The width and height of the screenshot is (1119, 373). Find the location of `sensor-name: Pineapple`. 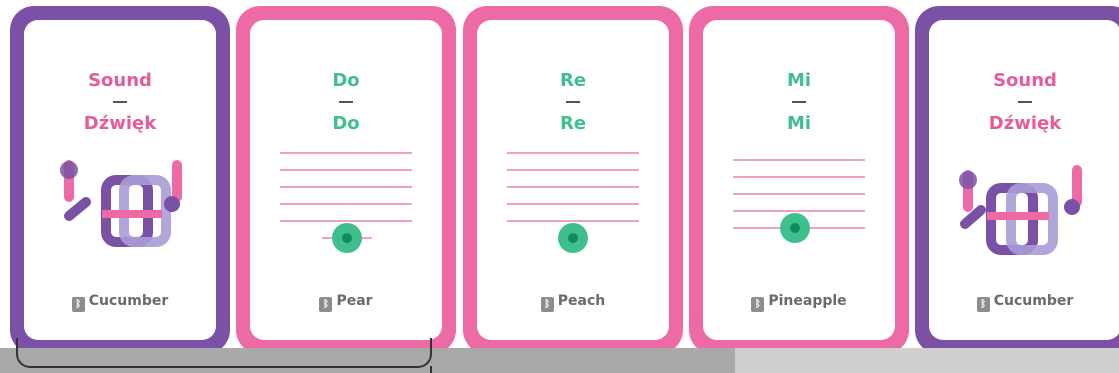

sensor-name: Pineapple is located at coordinates (807, 301).